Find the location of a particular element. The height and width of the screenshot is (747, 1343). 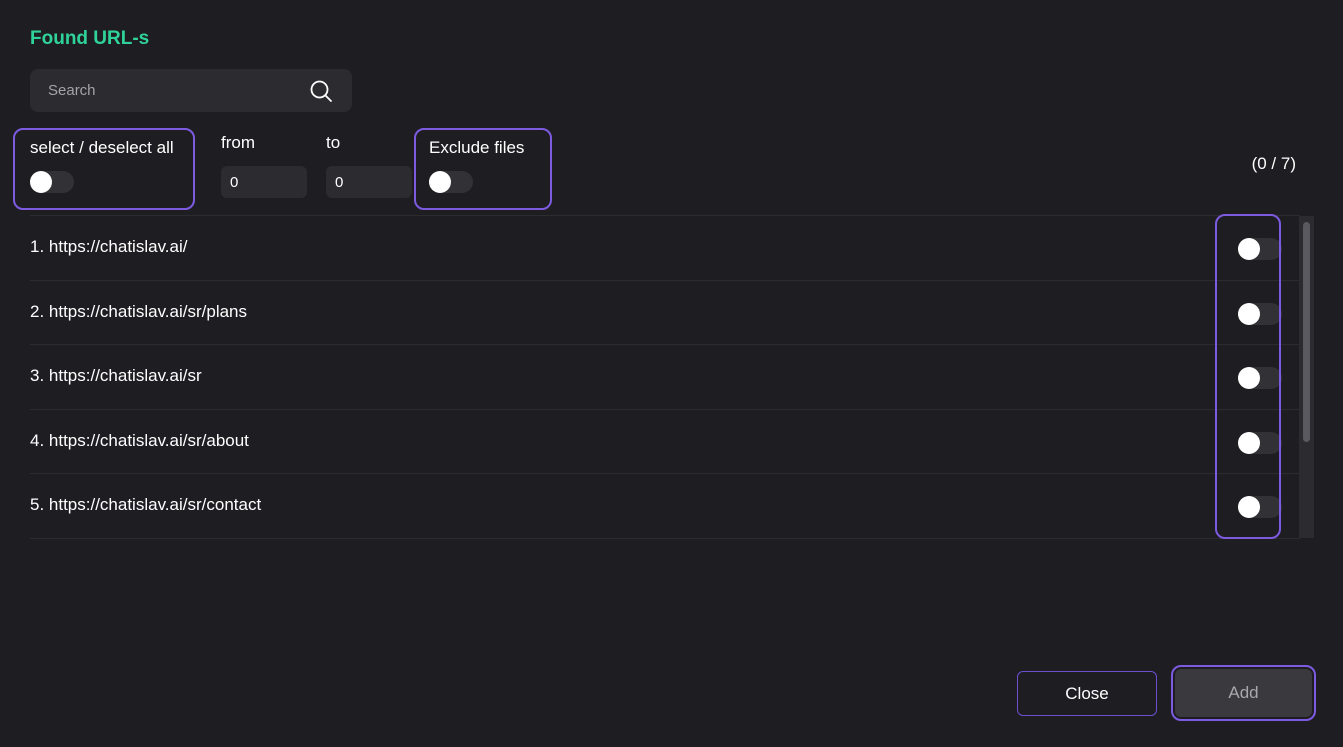

select-all-toggle is located at coordinates (52, 182).